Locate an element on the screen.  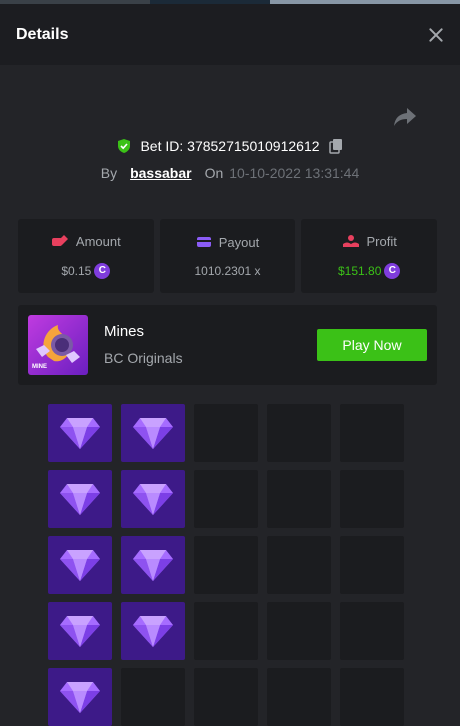
close-icon is located at coordinates (436, 35).